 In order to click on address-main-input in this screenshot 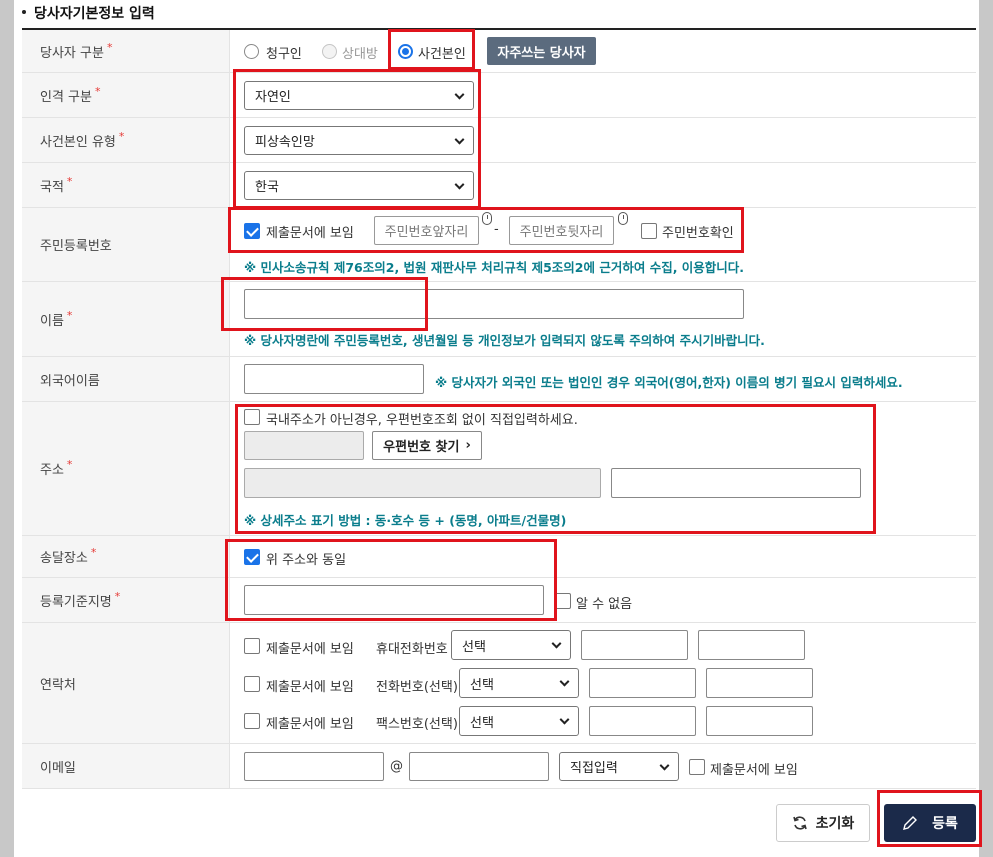, I will do `click(422, 483)`.